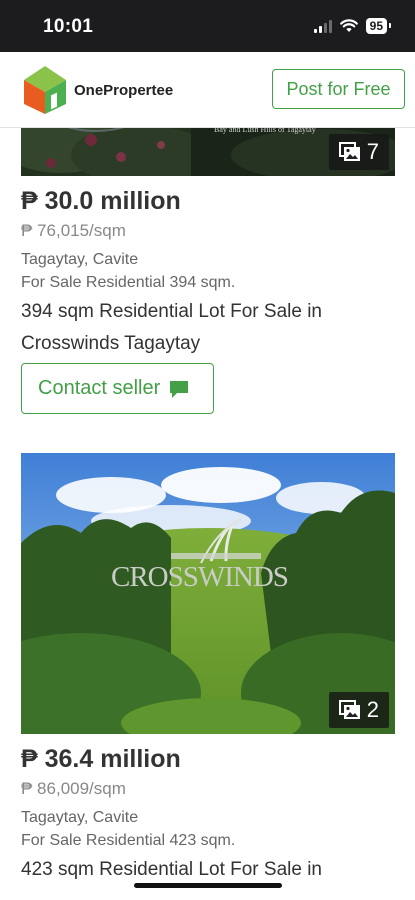 Image resolution: width=415 pixels, height=900 pixels. Describe the element at coordinates (101, 759) in the screenshot. I see `listing-price: ₱ 36.4 million` at that location.